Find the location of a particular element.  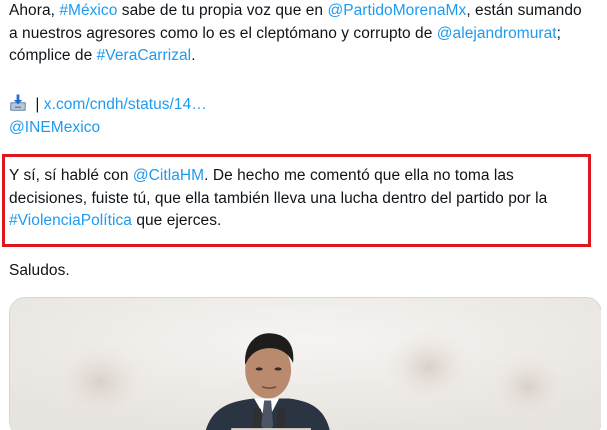

tweet-text: Ahora, is located at coordinates (34, 10).